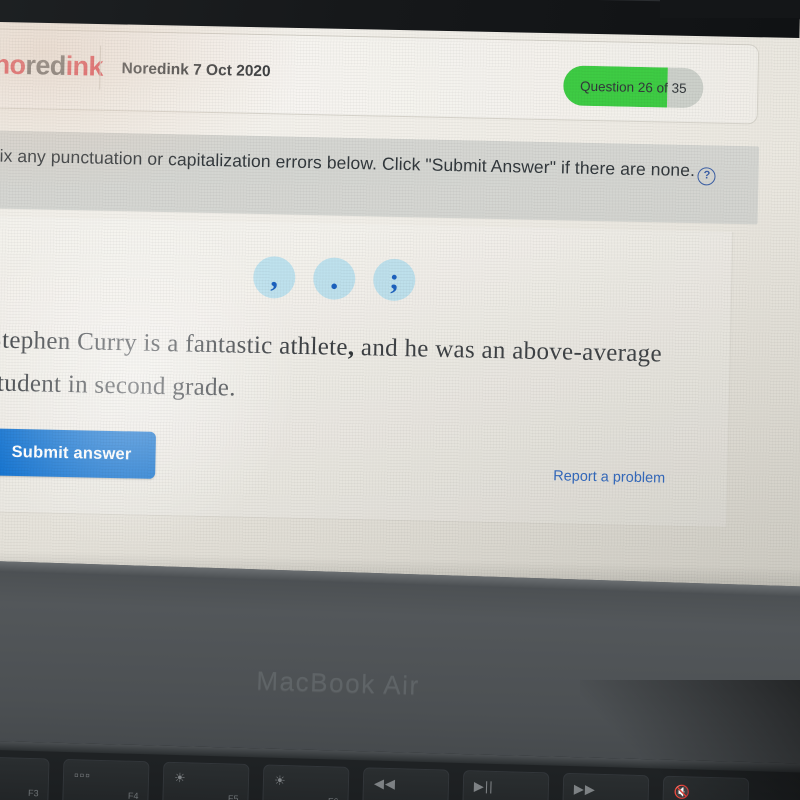  Describe the element at coordinates (196, 70) in the screenshot. I see `assignment-title: Noredink 7 Oct 2020` at that location.